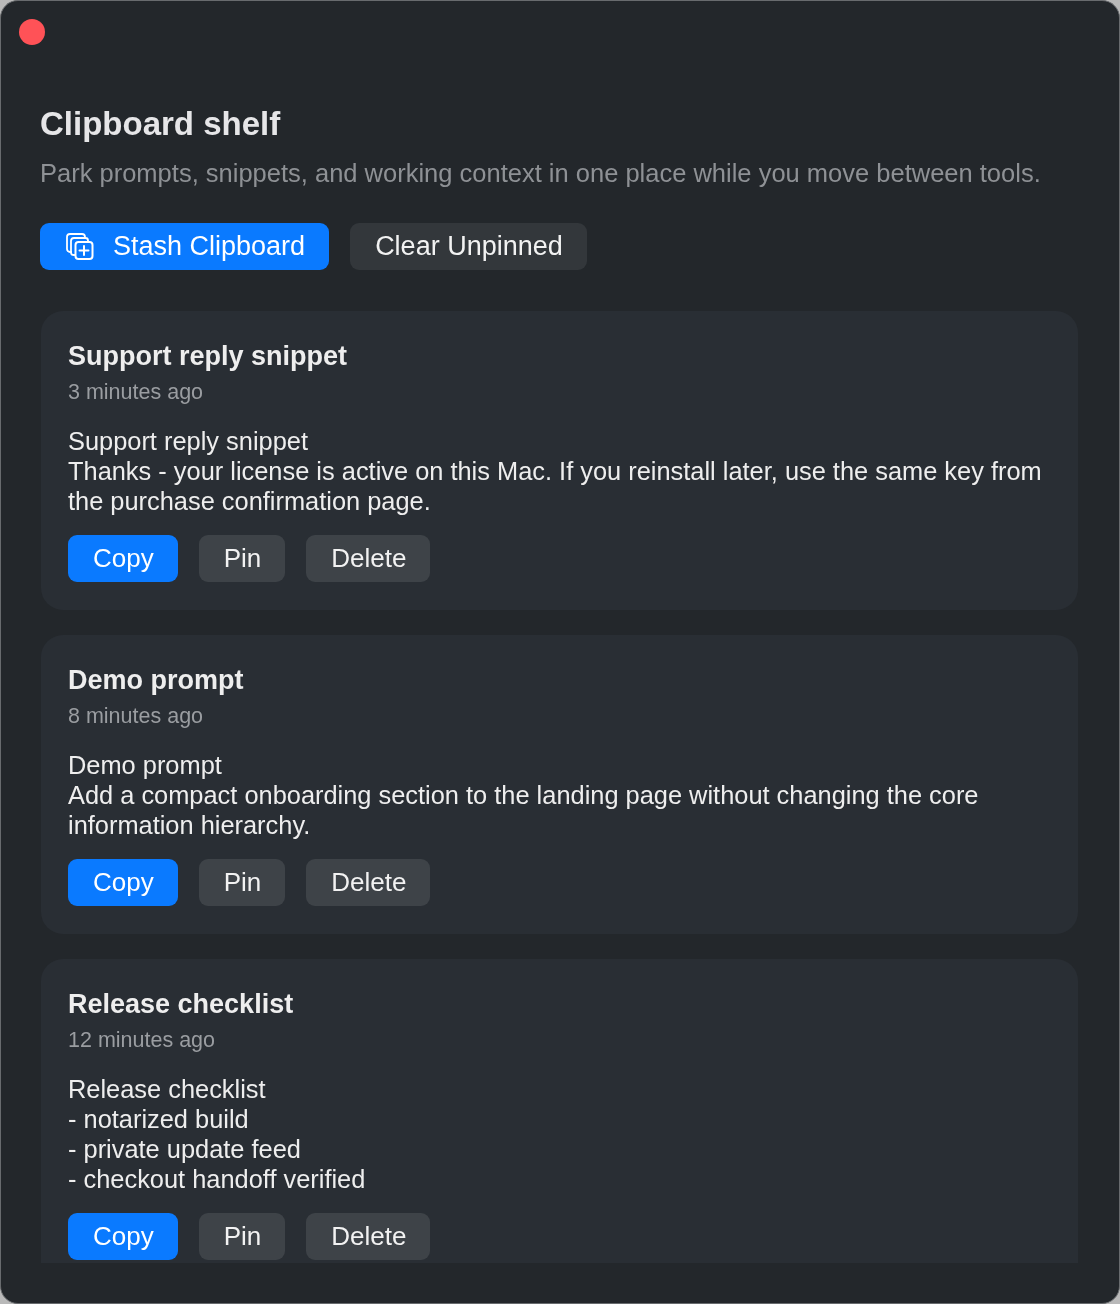 Image resolution: width=1120 pixels, height=1304 pixels. What do you see at coordinates (156, 680) in the screenshot?
I see `clip-title: Demo prompt` at bounding box center [156, 680].